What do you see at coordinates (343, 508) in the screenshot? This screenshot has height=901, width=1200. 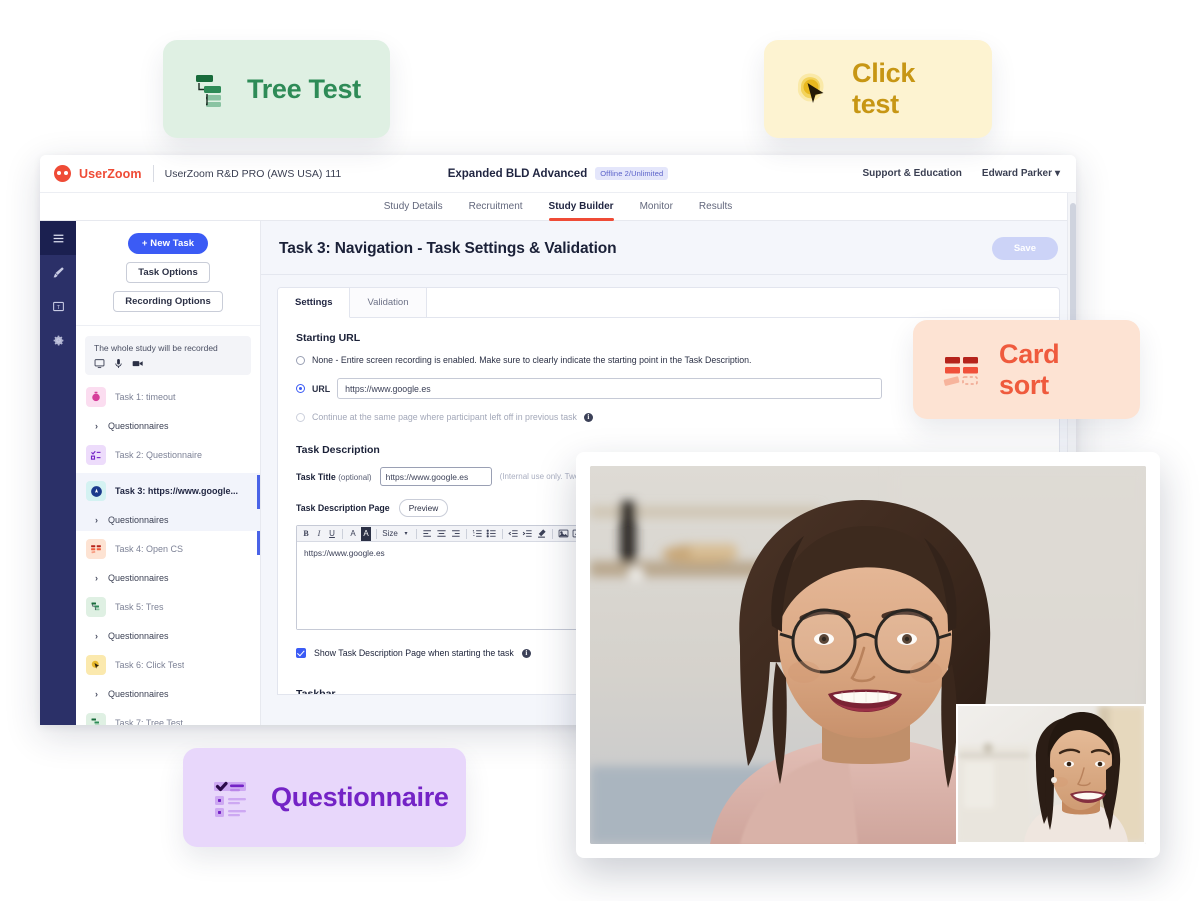 I see `description-page-label: Task Description Page` at bounding box center [343, 508].